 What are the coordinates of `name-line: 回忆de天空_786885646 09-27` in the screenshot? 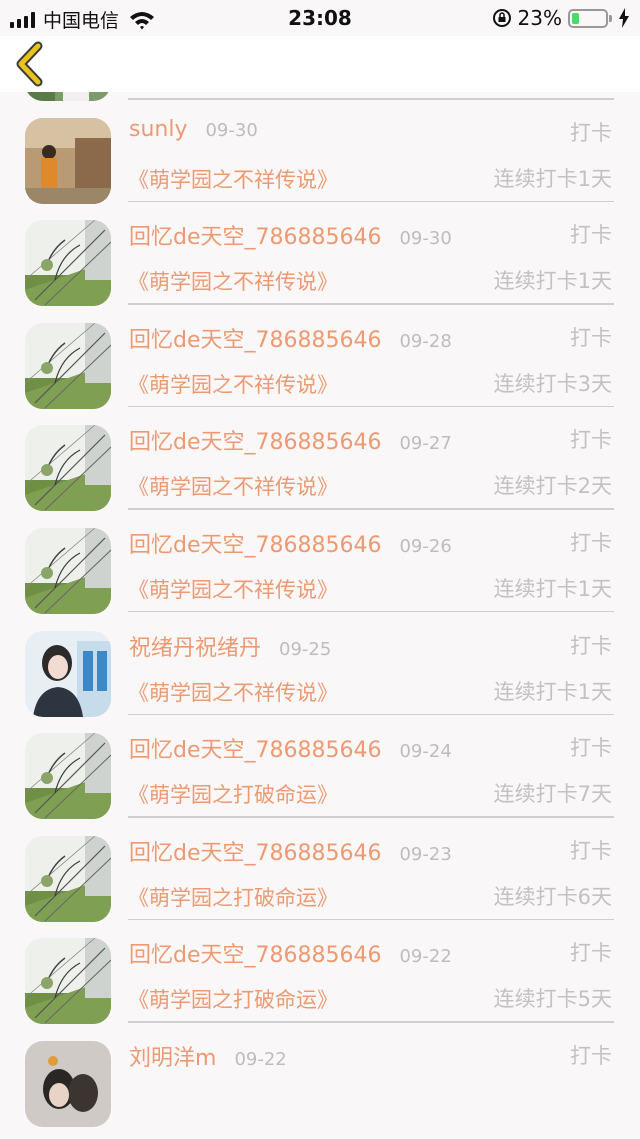 It's located at (290, 440).